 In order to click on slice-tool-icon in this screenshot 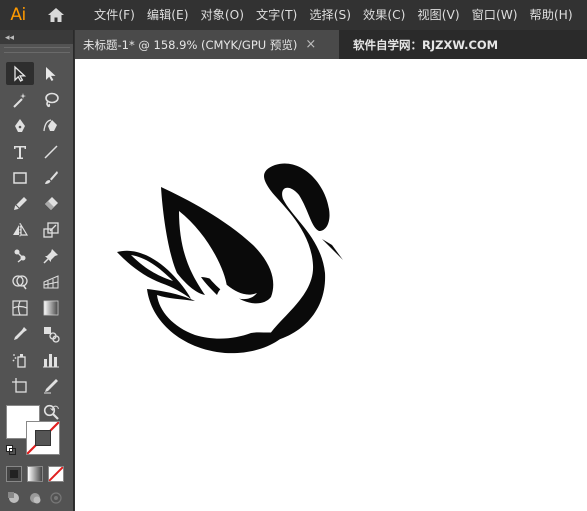, I will do `click(51, 385)`.